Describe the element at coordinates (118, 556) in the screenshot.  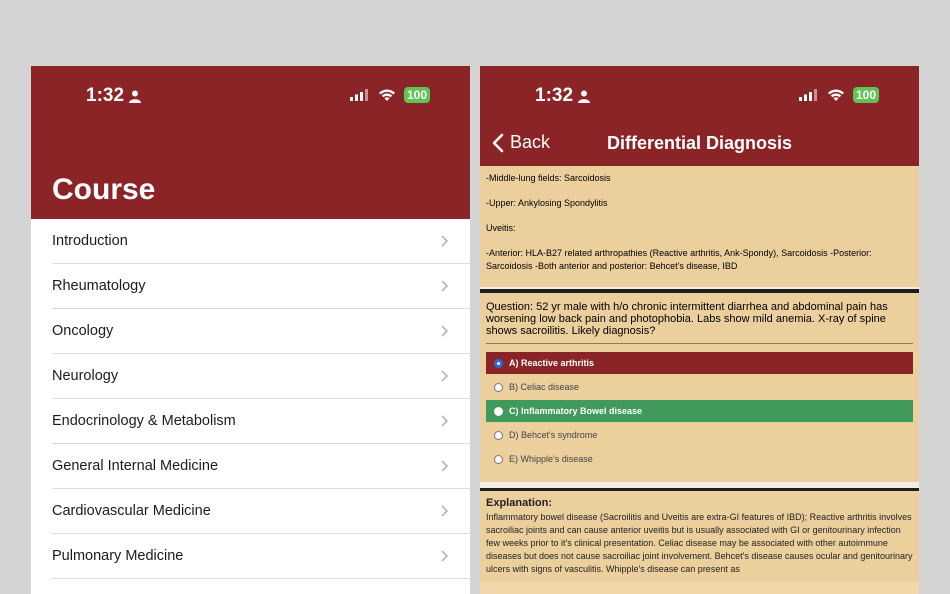
I see `list-item-label: Pulmonary Medicine` at that location.